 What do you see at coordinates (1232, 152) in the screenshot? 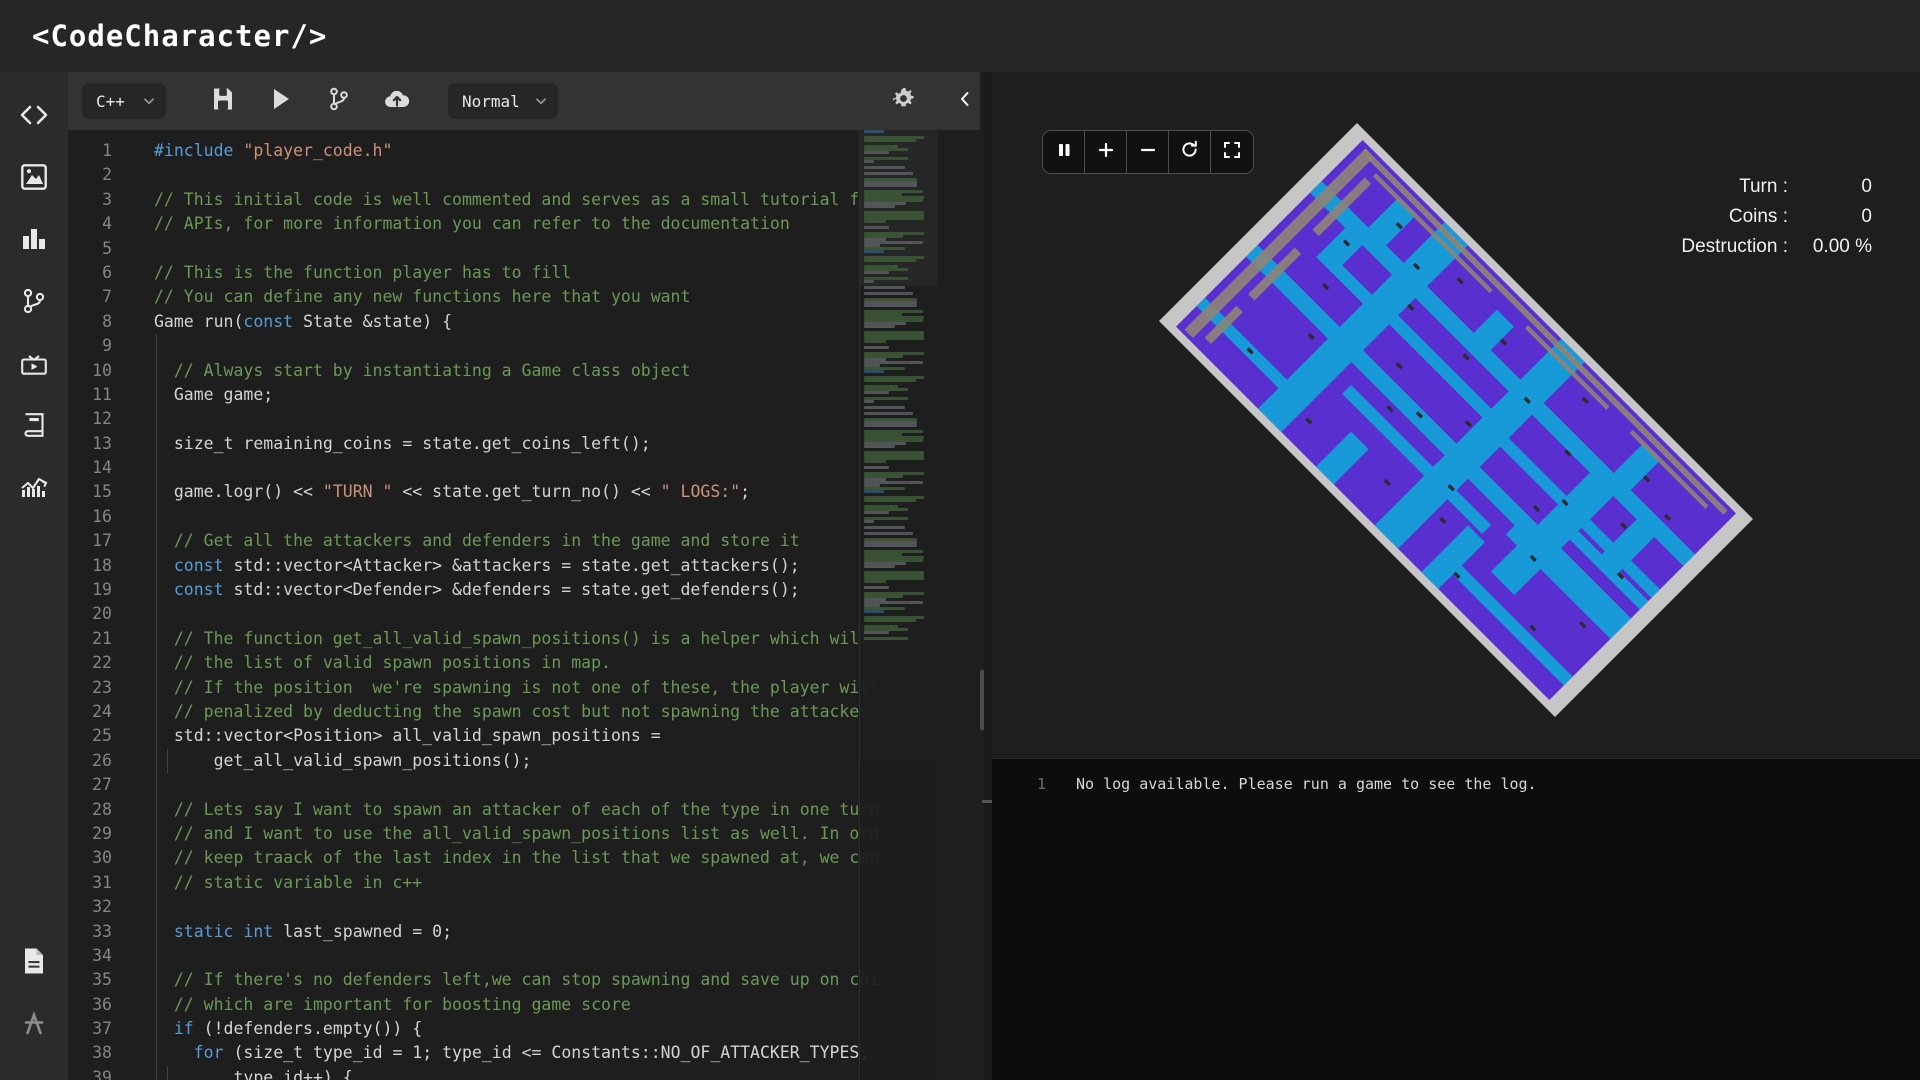
I see `fullscreen-button` at bounding box center [1232, 152].